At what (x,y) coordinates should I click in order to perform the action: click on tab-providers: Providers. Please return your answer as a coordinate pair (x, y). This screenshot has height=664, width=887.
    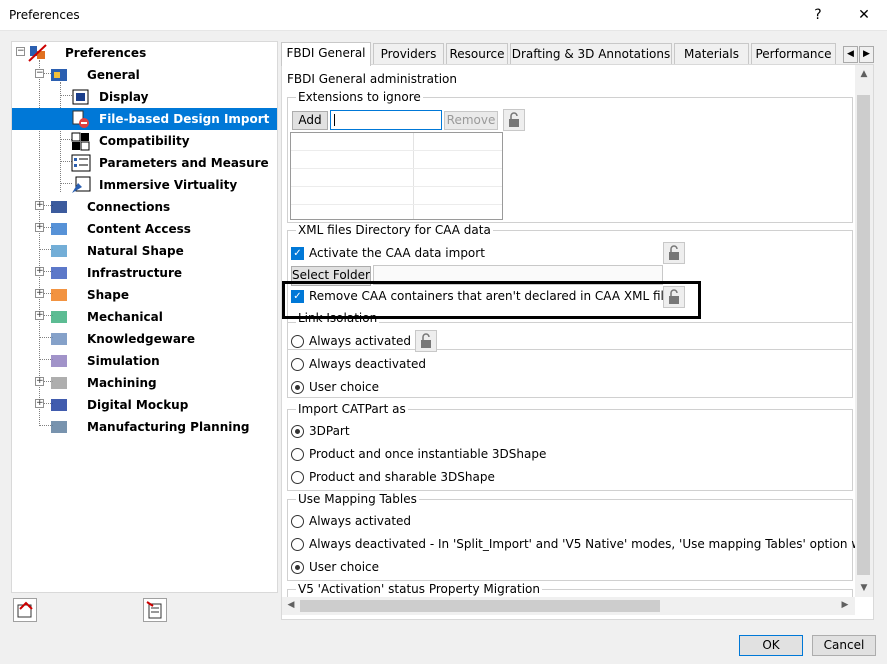
    Looking at the image, I should click on (408, 54).